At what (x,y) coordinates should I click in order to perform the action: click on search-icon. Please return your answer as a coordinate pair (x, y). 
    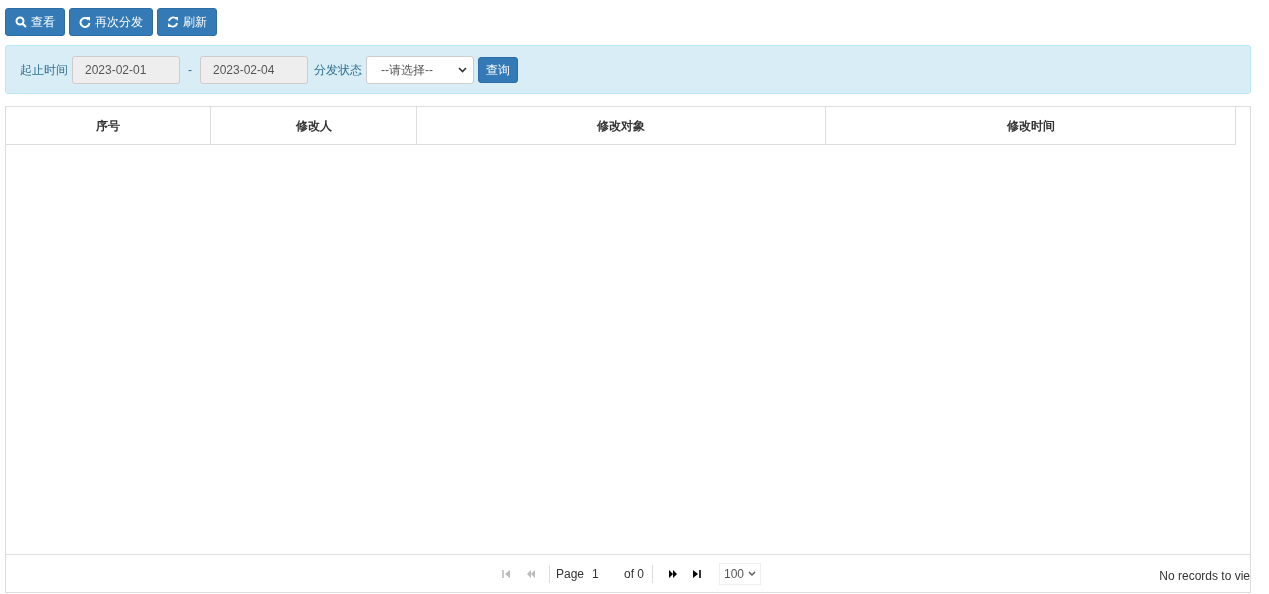
    Looking at the image, I should click on (21, 22).